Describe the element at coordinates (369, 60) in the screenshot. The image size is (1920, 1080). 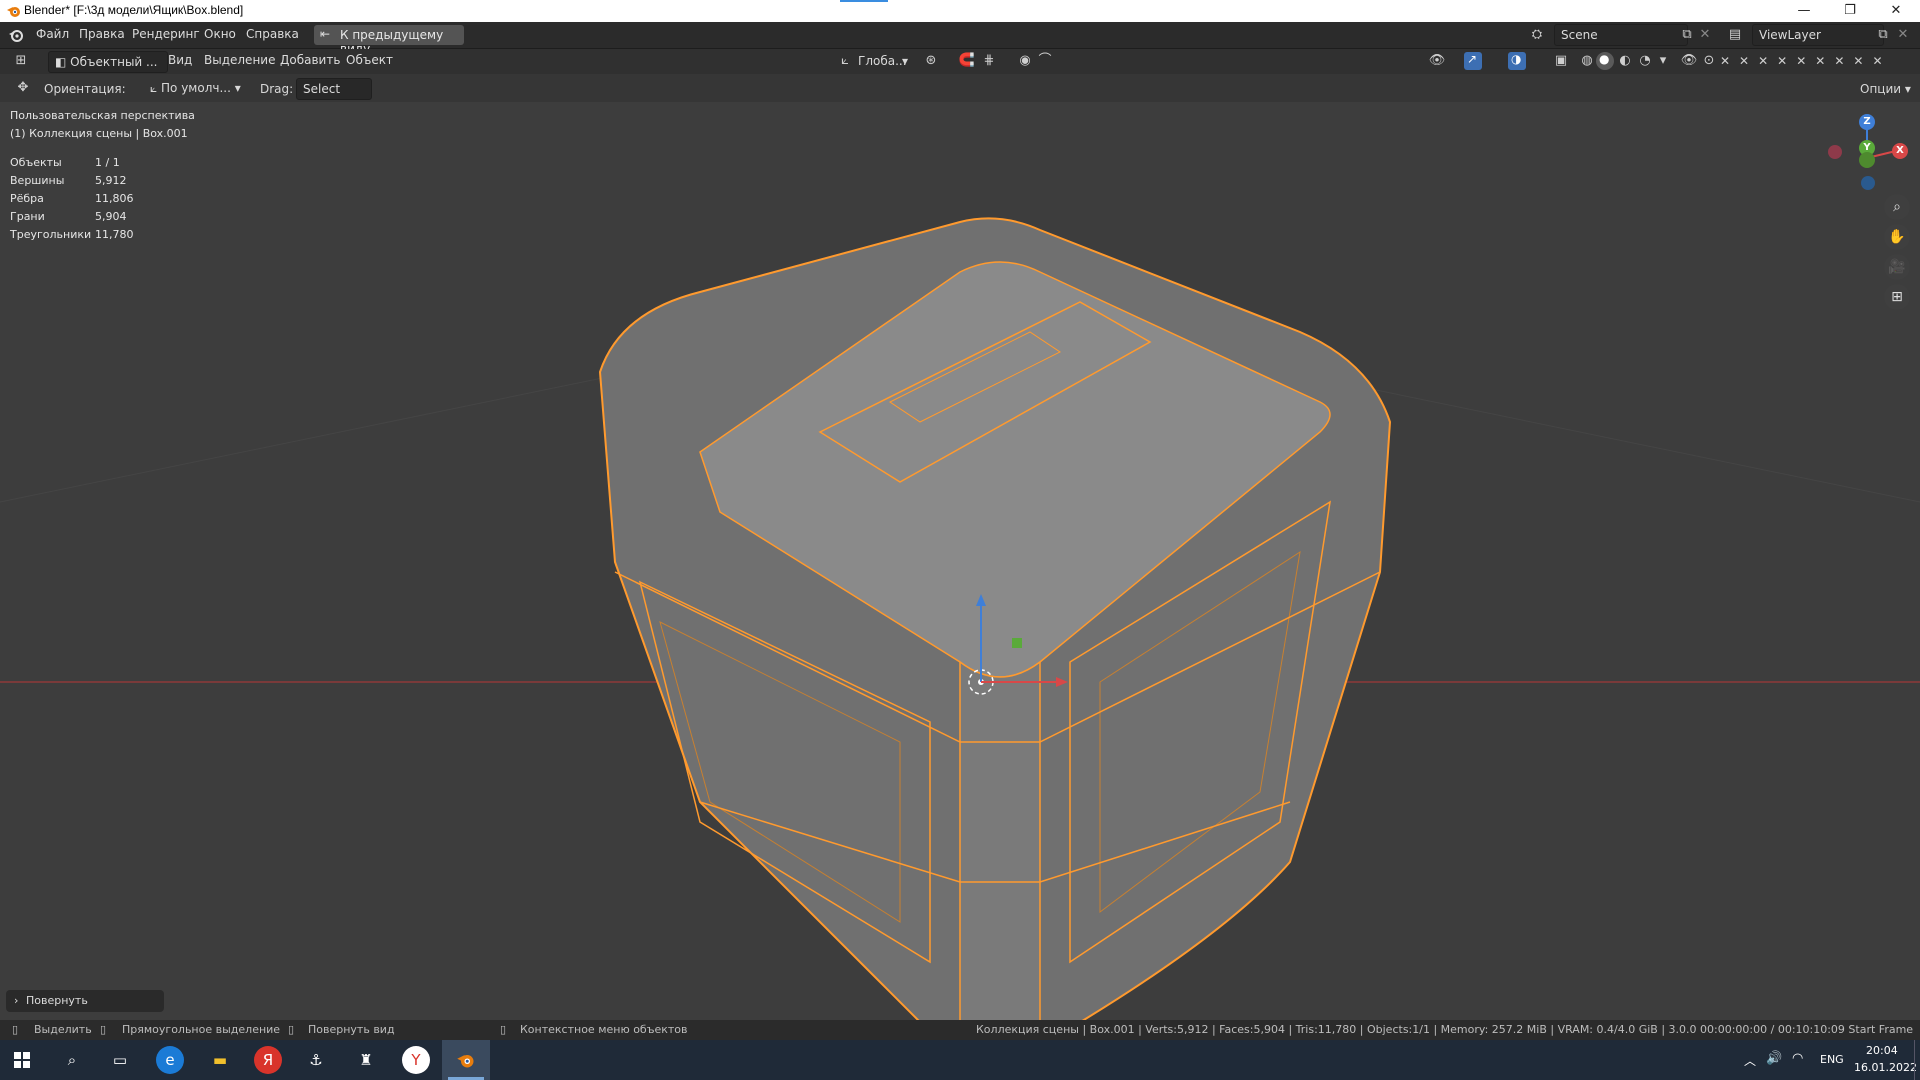
I see `menu-object: Объект` at that location.